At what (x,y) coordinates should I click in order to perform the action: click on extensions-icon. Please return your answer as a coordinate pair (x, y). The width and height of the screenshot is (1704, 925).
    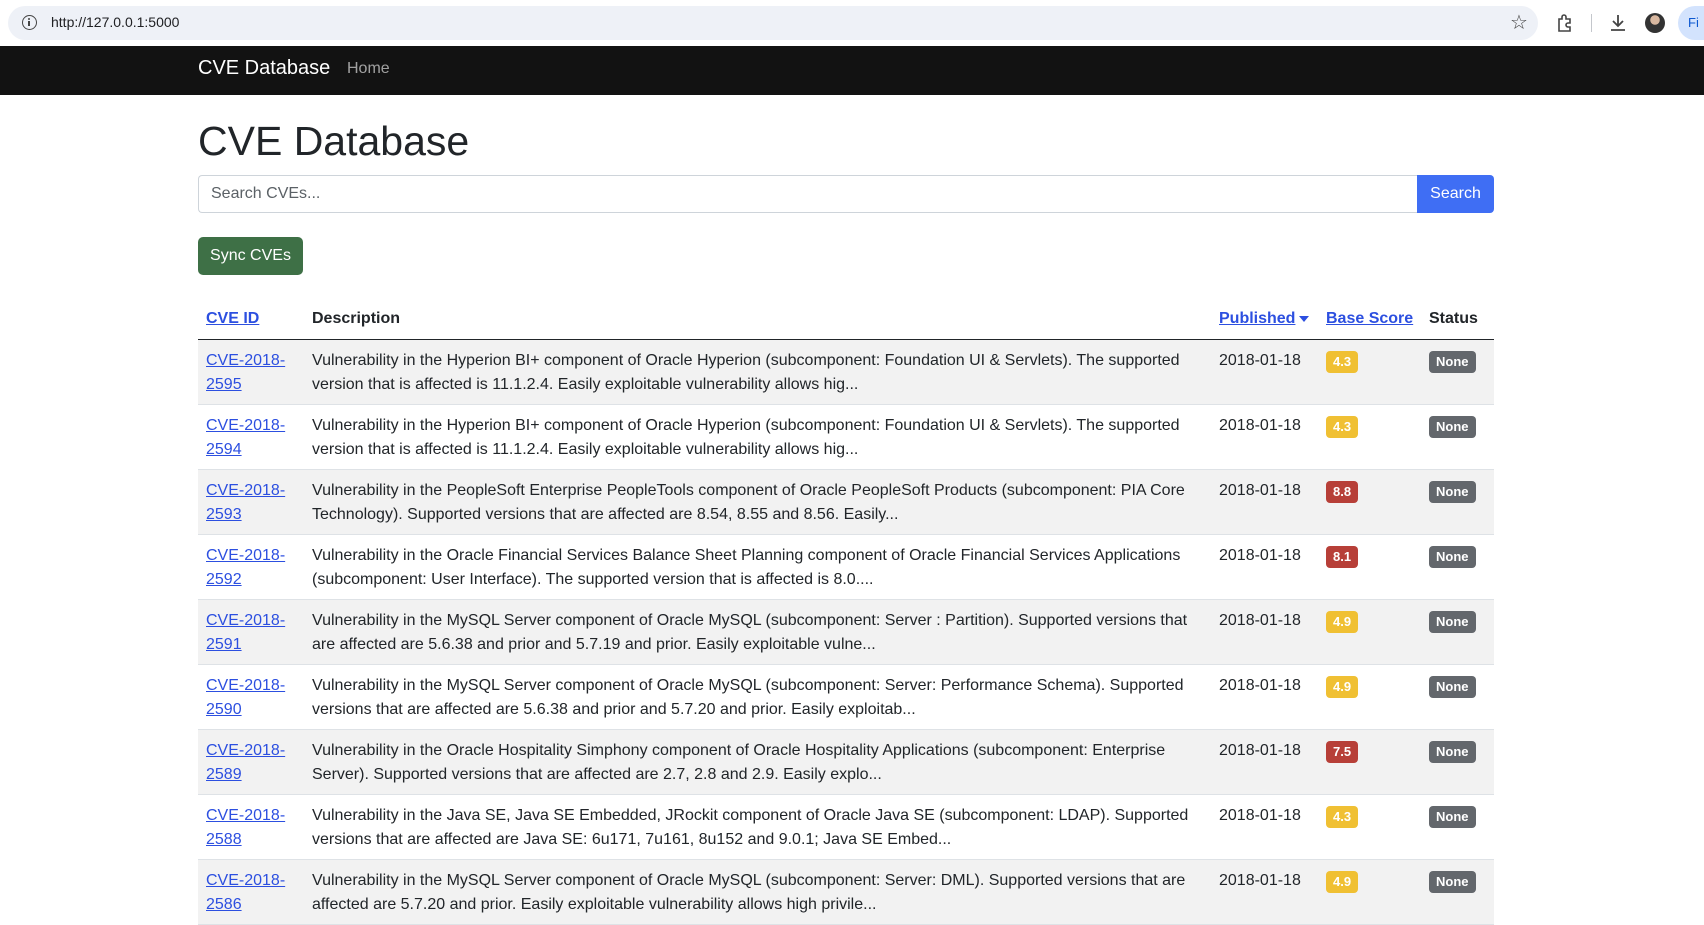
    Looking at the image, I should click on (1565, 23).